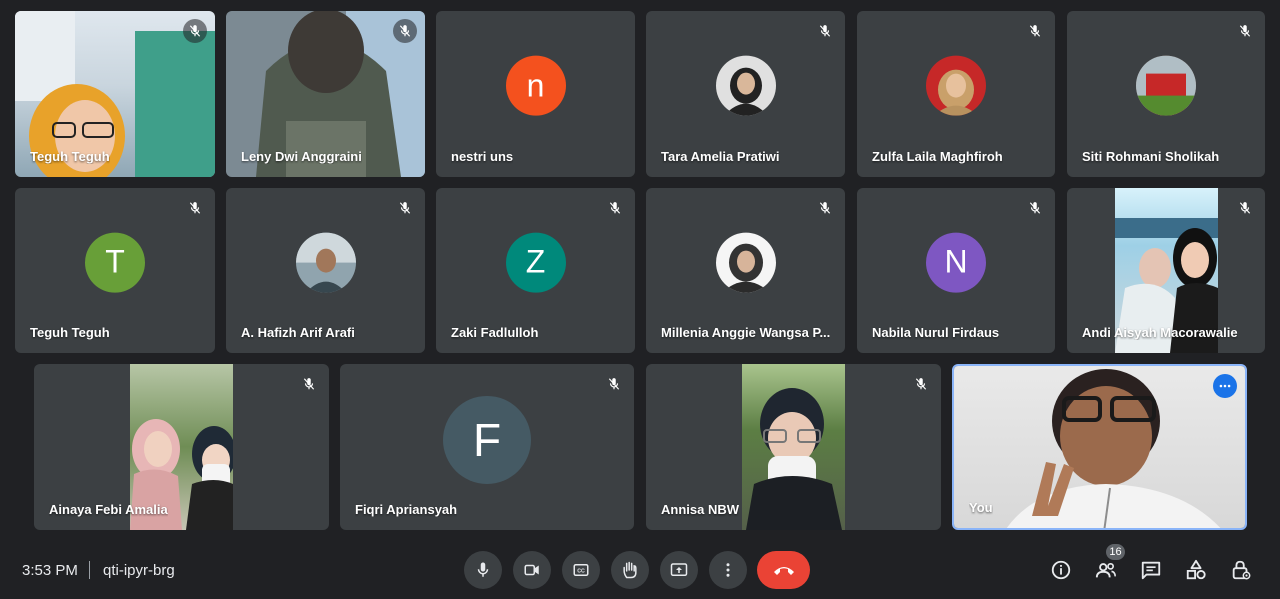 The width and height of the screenshot is (1280, 599). I want to click on captions-button: CC, so click(581, 570).